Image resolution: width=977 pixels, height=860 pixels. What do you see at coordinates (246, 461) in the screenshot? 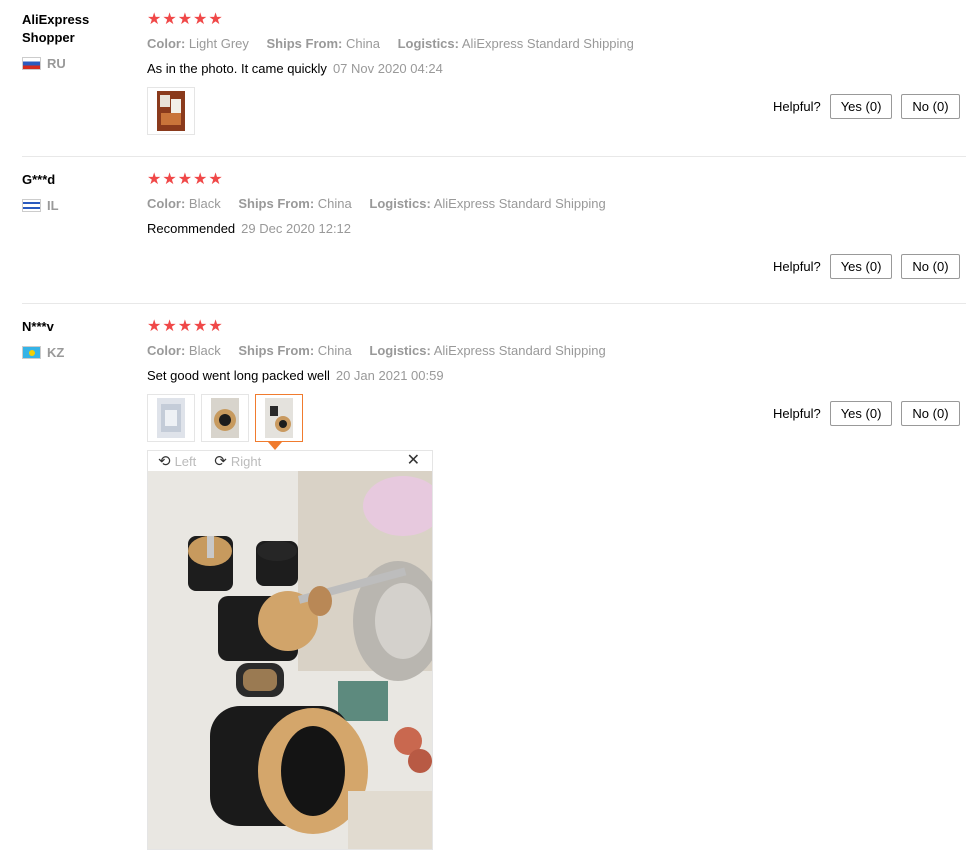
I see `rotate-right-button: Right` at bounding box center [246, 461].